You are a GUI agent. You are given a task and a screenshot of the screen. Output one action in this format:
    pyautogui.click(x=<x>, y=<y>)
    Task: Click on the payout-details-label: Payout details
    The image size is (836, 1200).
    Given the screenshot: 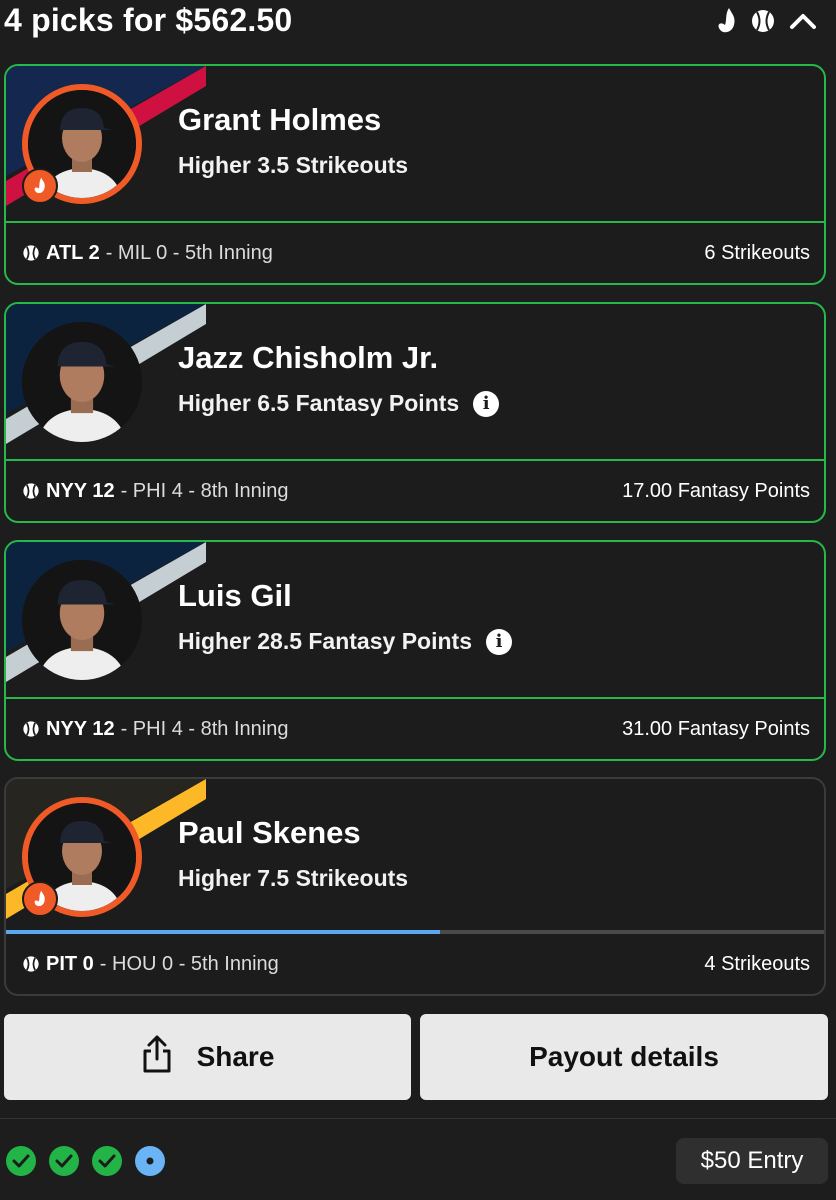 What is the action you would take?
    pyautogui.click(x=624, y=1056)
    